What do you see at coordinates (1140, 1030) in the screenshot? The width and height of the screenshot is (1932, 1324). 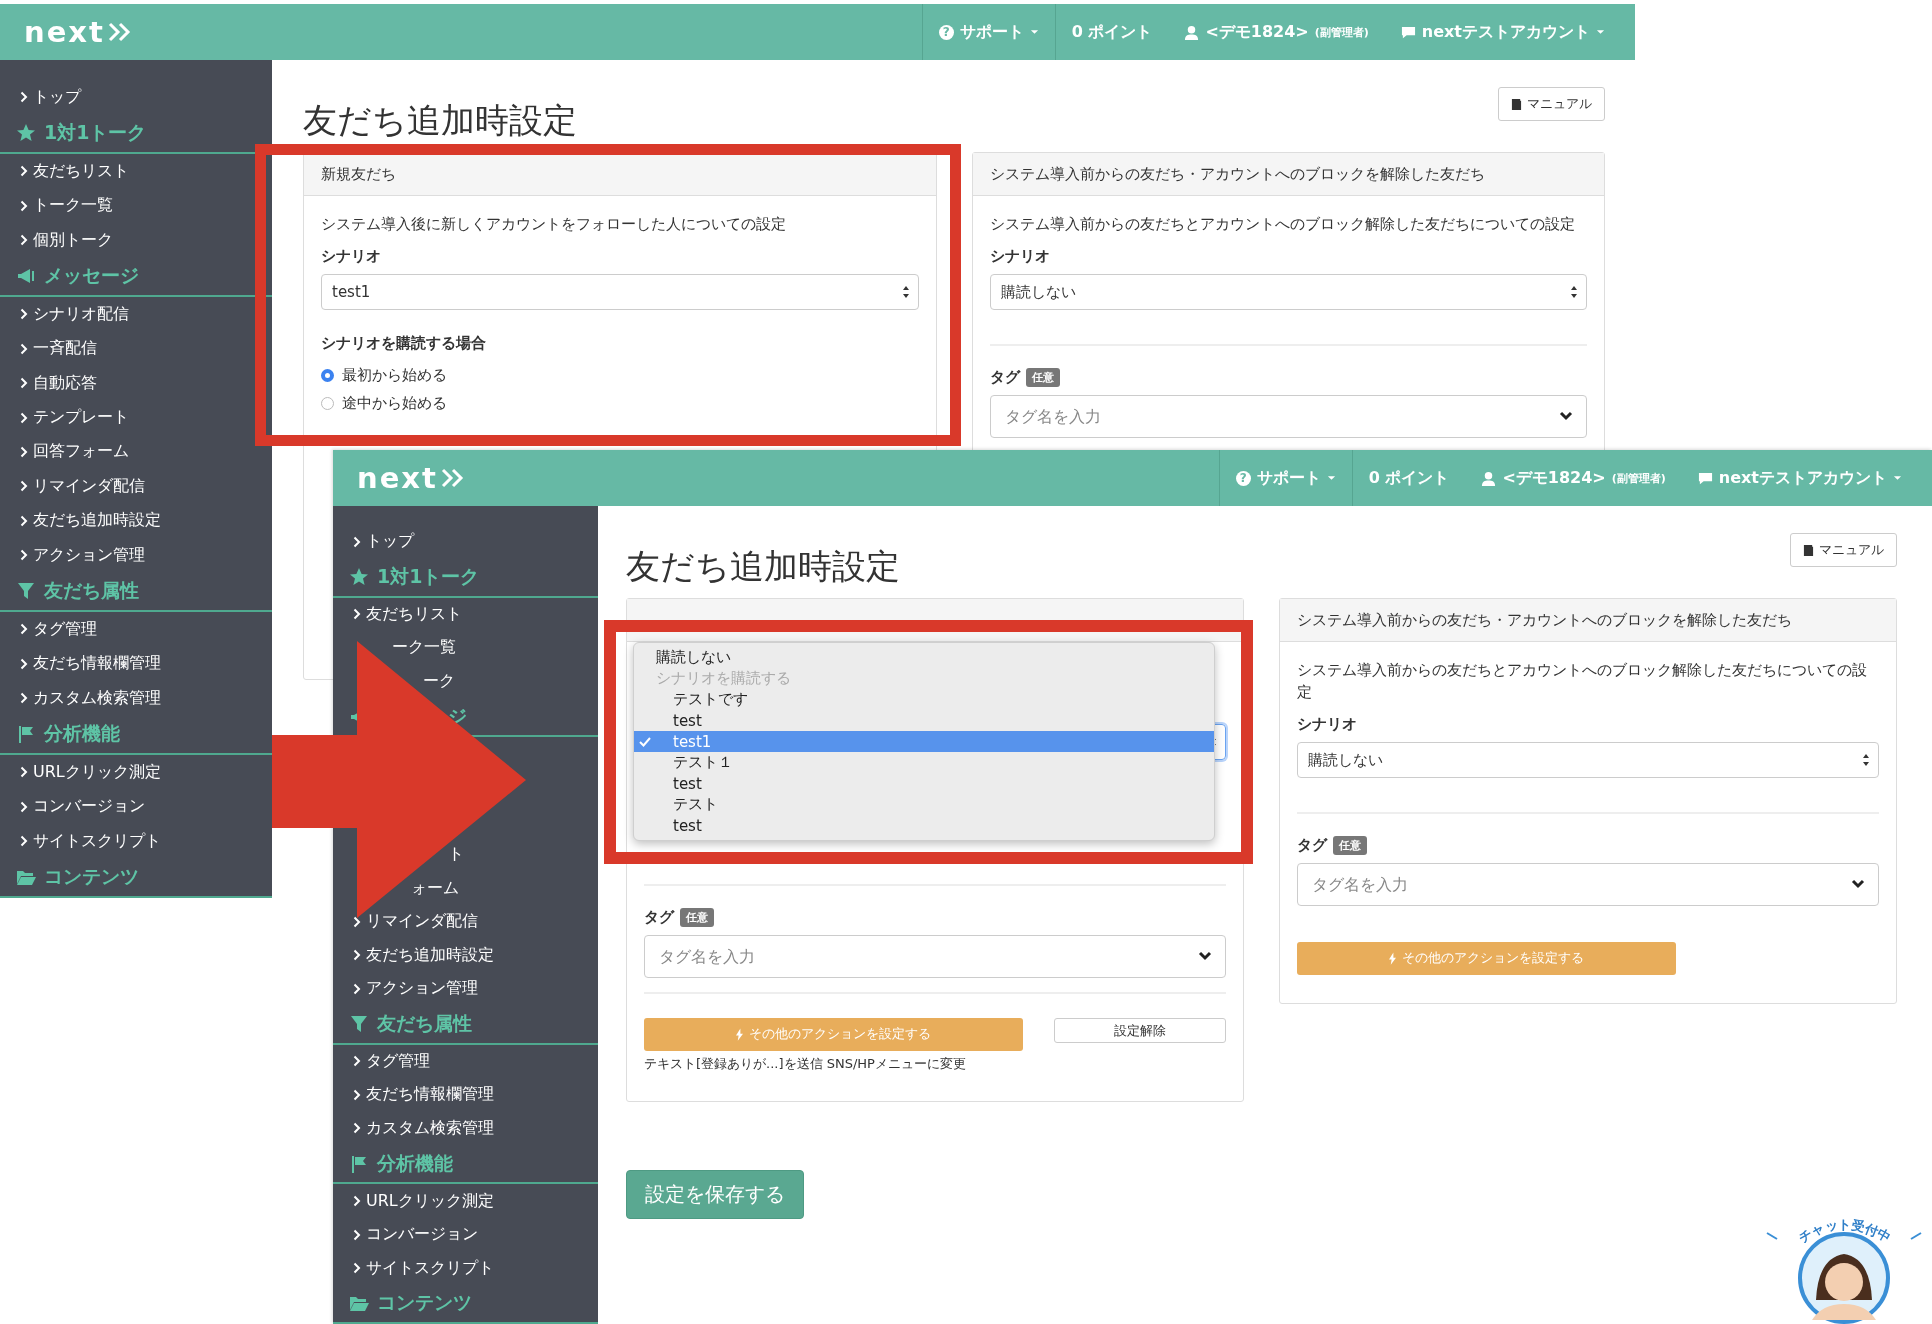 I see `clear-button: 設定解除` at bounding box center [1140, 1030].